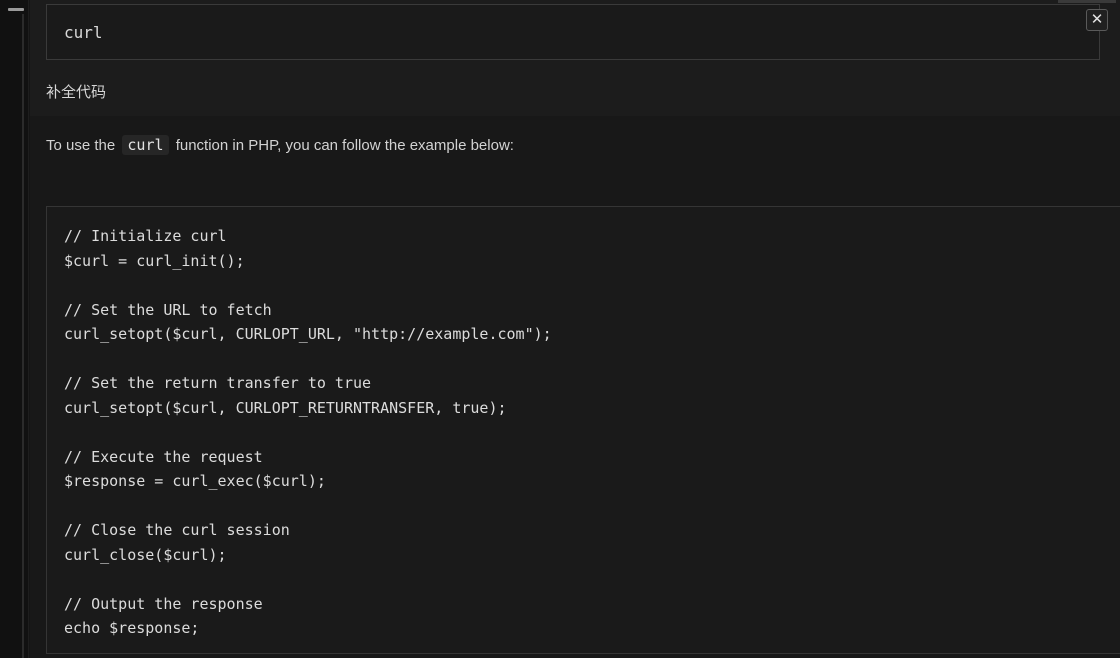 The image size is (1120, 658). I want to click on left-gutter, so click(14, 329).